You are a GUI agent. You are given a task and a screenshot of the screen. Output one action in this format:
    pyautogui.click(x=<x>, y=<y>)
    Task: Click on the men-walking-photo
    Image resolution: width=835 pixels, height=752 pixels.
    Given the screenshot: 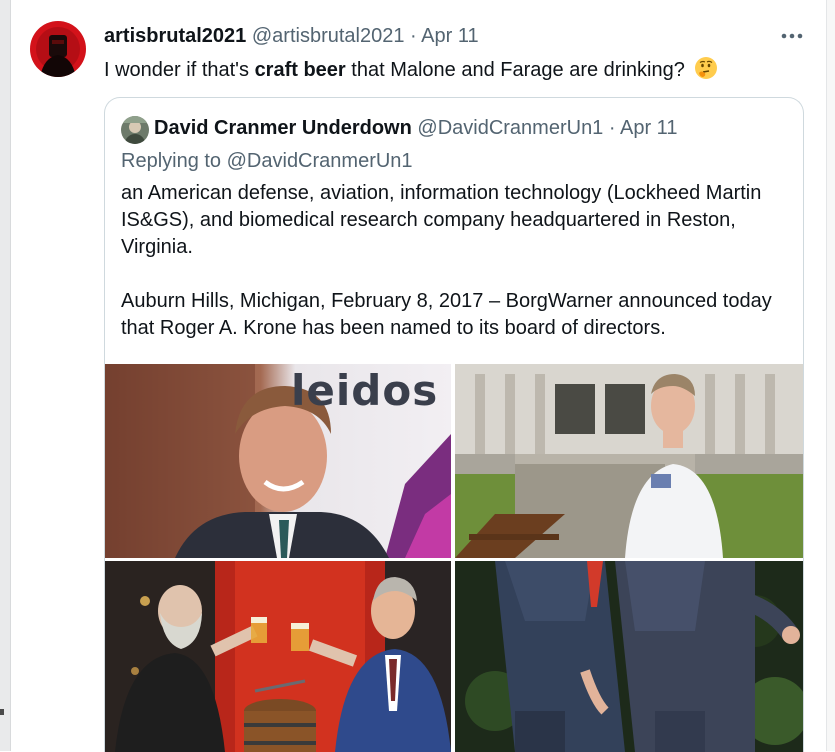 What is the action you would take?
    pyautogui.click(x=629, y=656)
    